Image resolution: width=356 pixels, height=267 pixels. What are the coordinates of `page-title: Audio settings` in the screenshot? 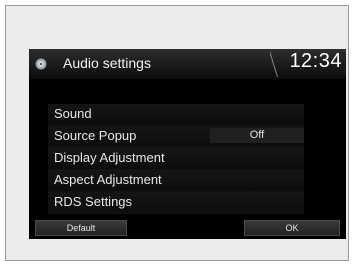 It's located at (107, 63).